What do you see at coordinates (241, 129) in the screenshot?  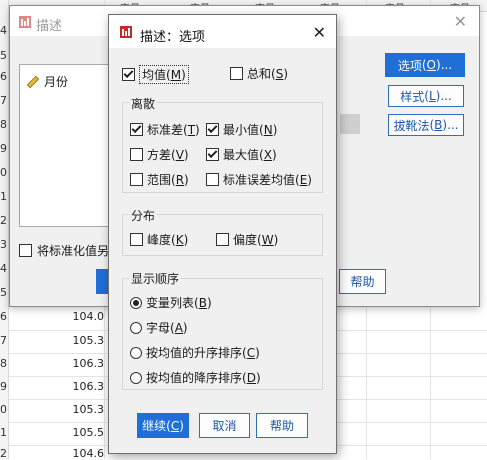 I see `minimum-checkbox: 最小值(N)` at bounding box center [241, 129].